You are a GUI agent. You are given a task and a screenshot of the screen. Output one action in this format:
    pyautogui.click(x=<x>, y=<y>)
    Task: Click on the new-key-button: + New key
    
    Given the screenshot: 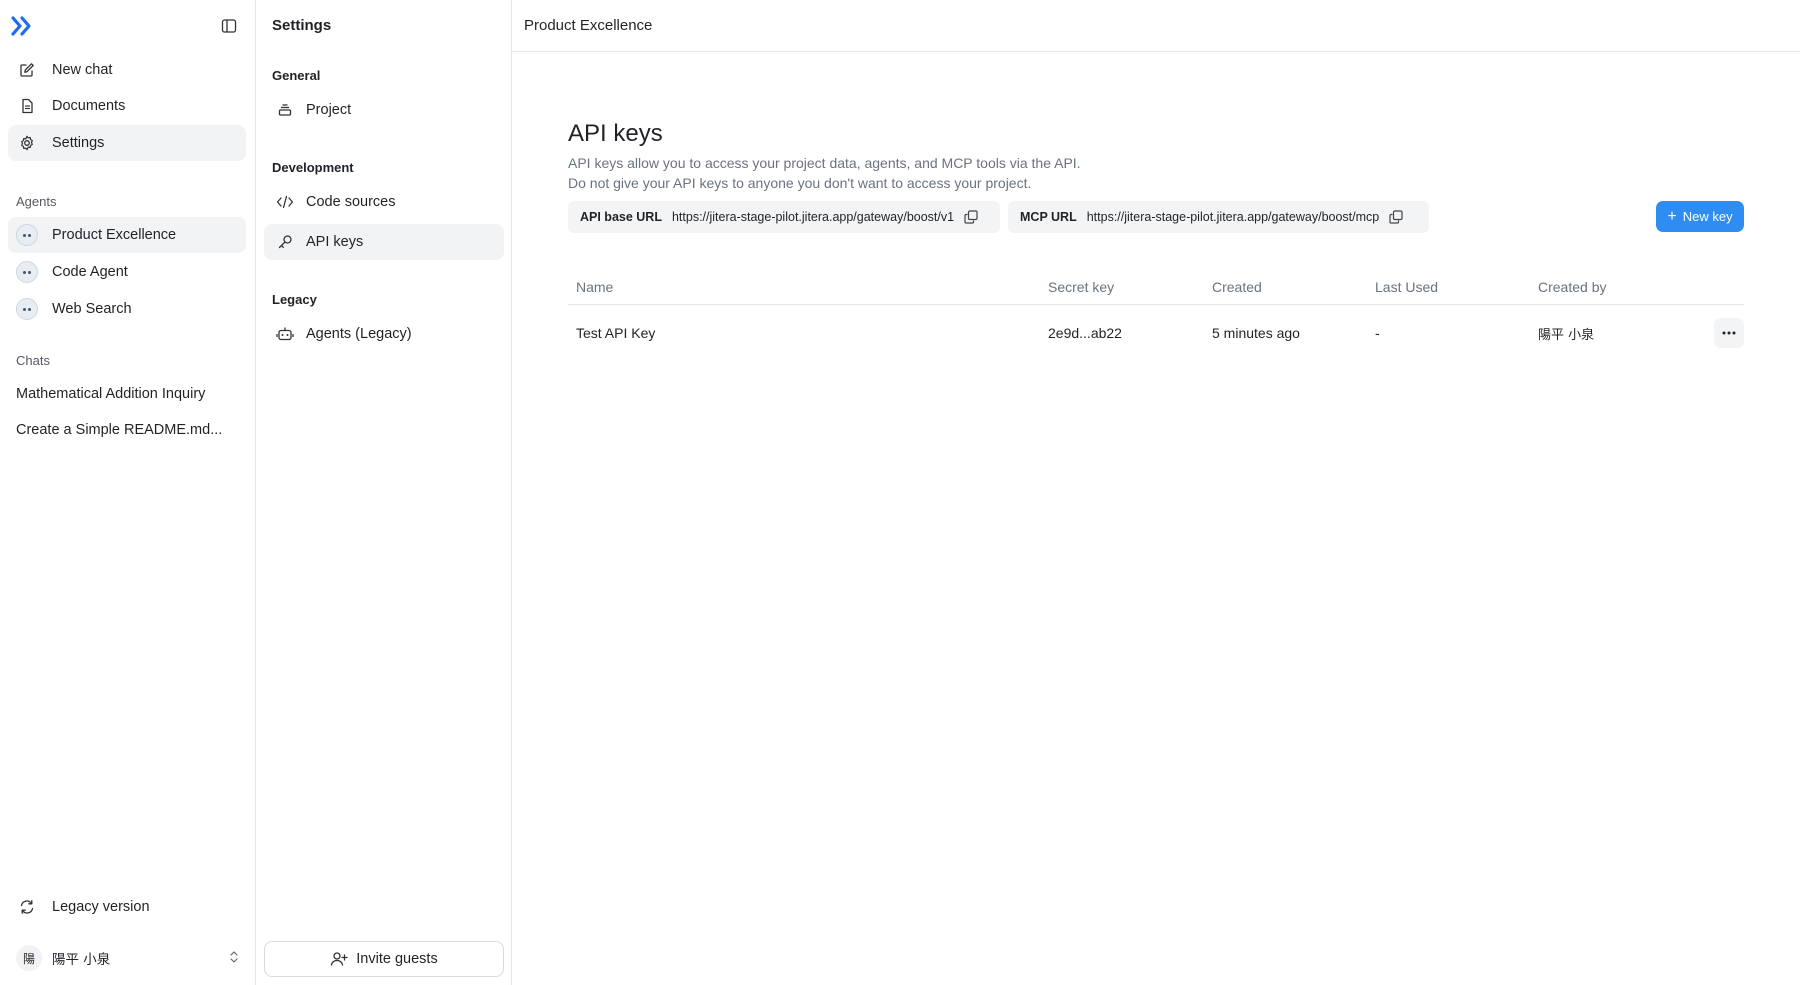 What is the action you would take?
    pyautogui.click(x=1700, y=216)
    